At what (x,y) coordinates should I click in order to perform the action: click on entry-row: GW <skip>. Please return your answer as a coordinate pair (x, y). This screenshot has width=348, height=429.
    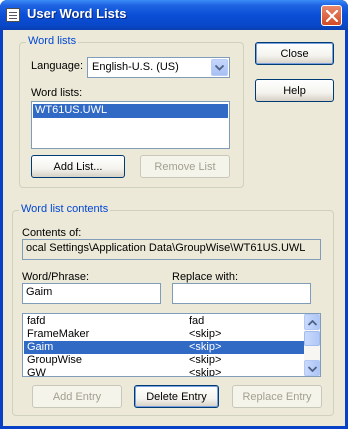
    Looking at the image, I should click on (164, 372).